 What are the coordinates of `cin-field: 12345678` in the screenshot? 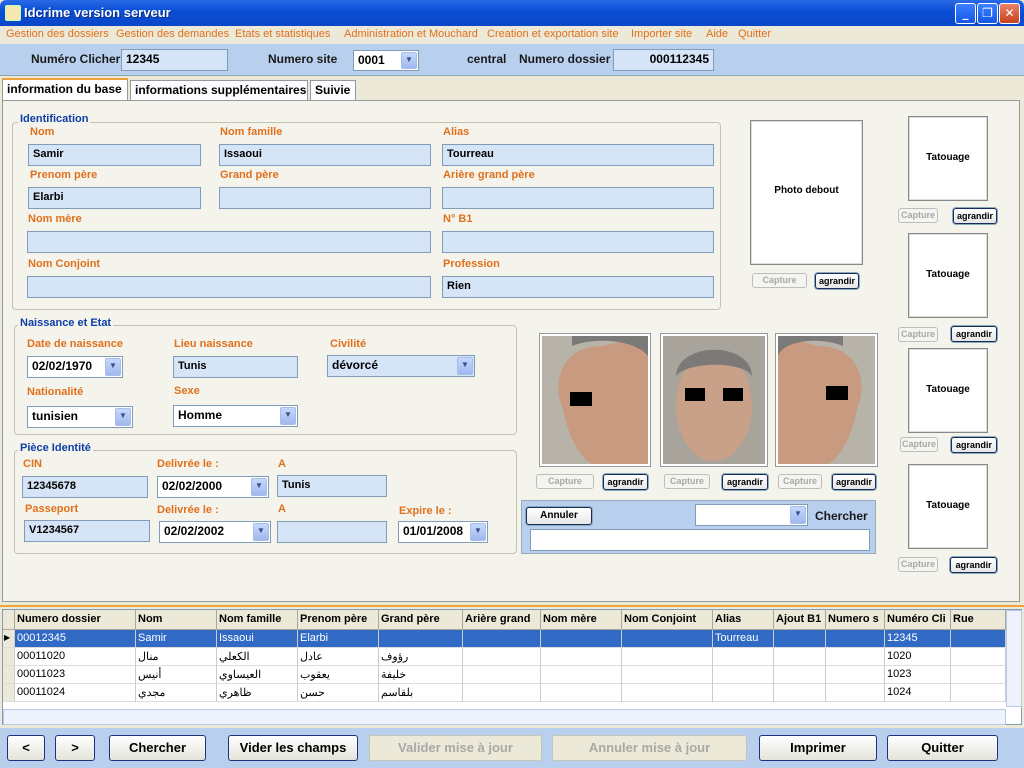 It's located at (85, 487).